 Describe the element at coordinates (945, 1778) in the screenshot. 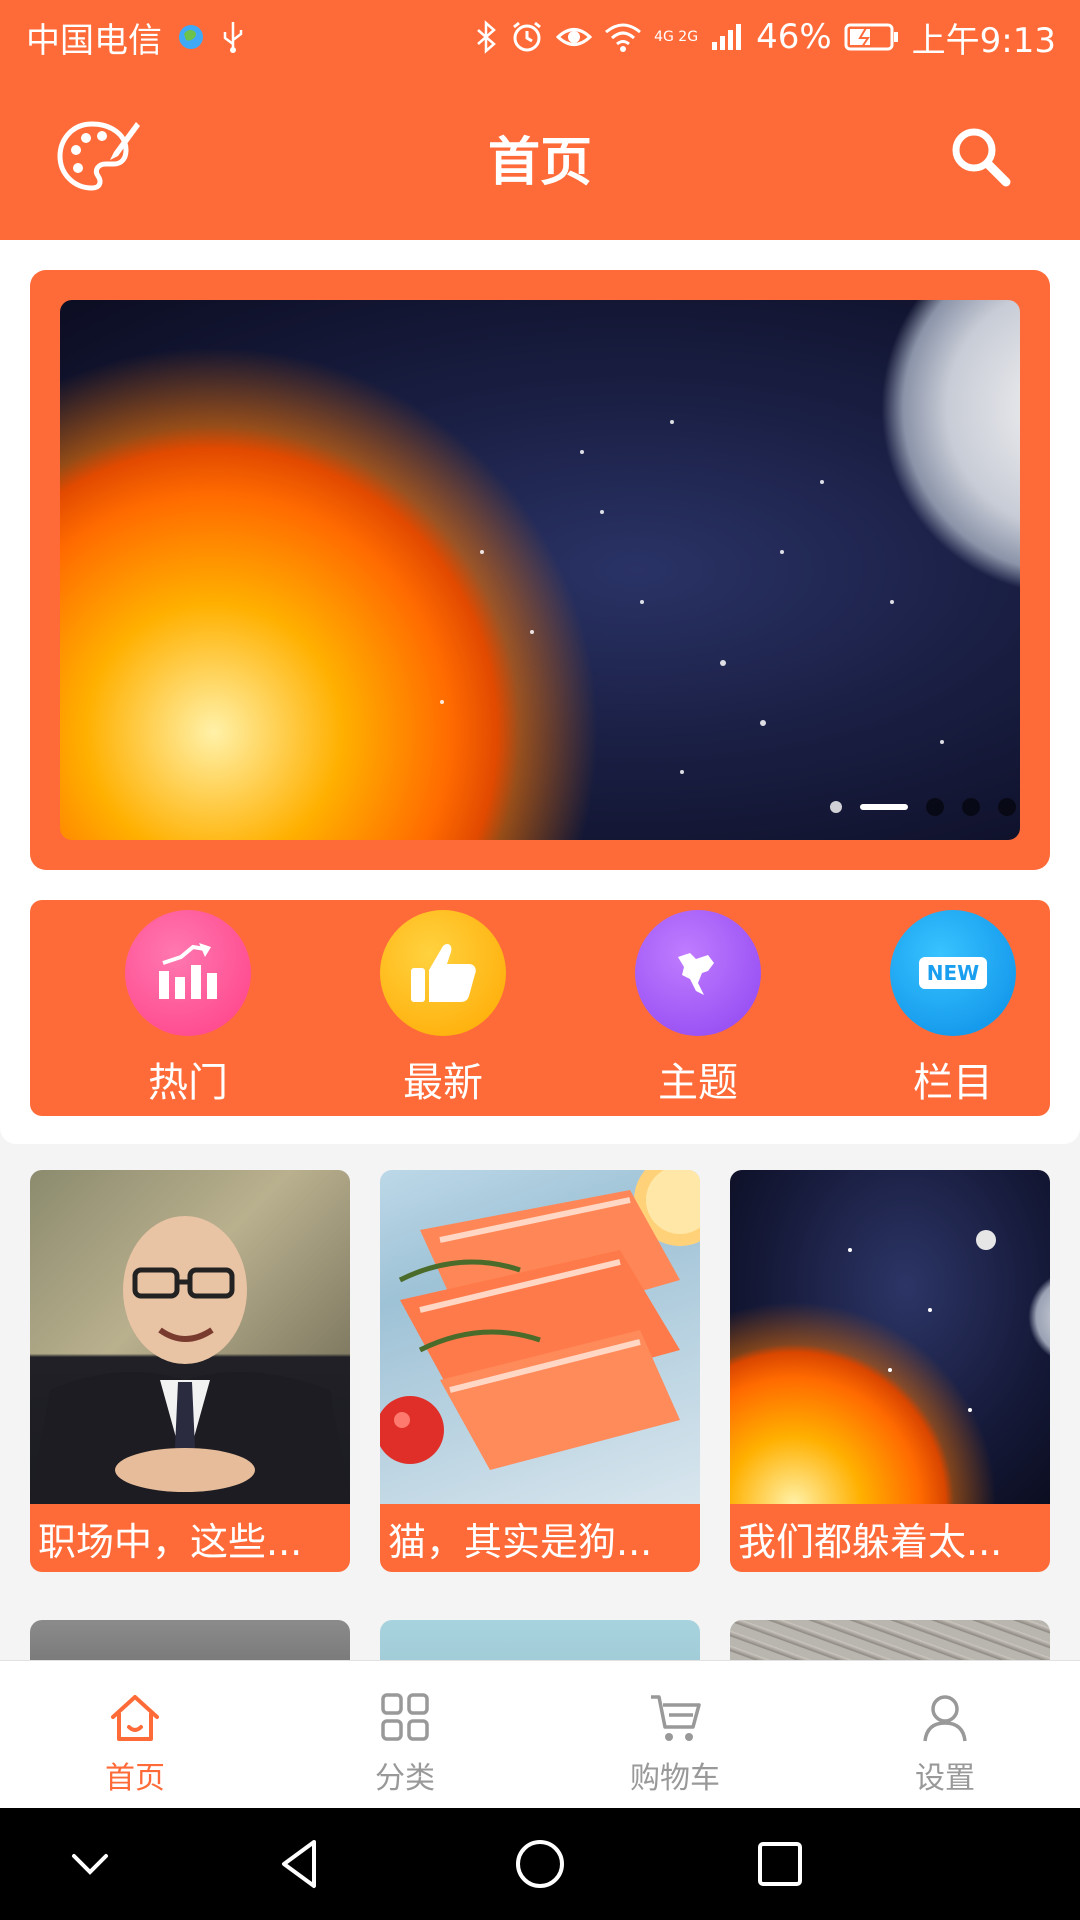

I see `tab-label: 设置` at that location.